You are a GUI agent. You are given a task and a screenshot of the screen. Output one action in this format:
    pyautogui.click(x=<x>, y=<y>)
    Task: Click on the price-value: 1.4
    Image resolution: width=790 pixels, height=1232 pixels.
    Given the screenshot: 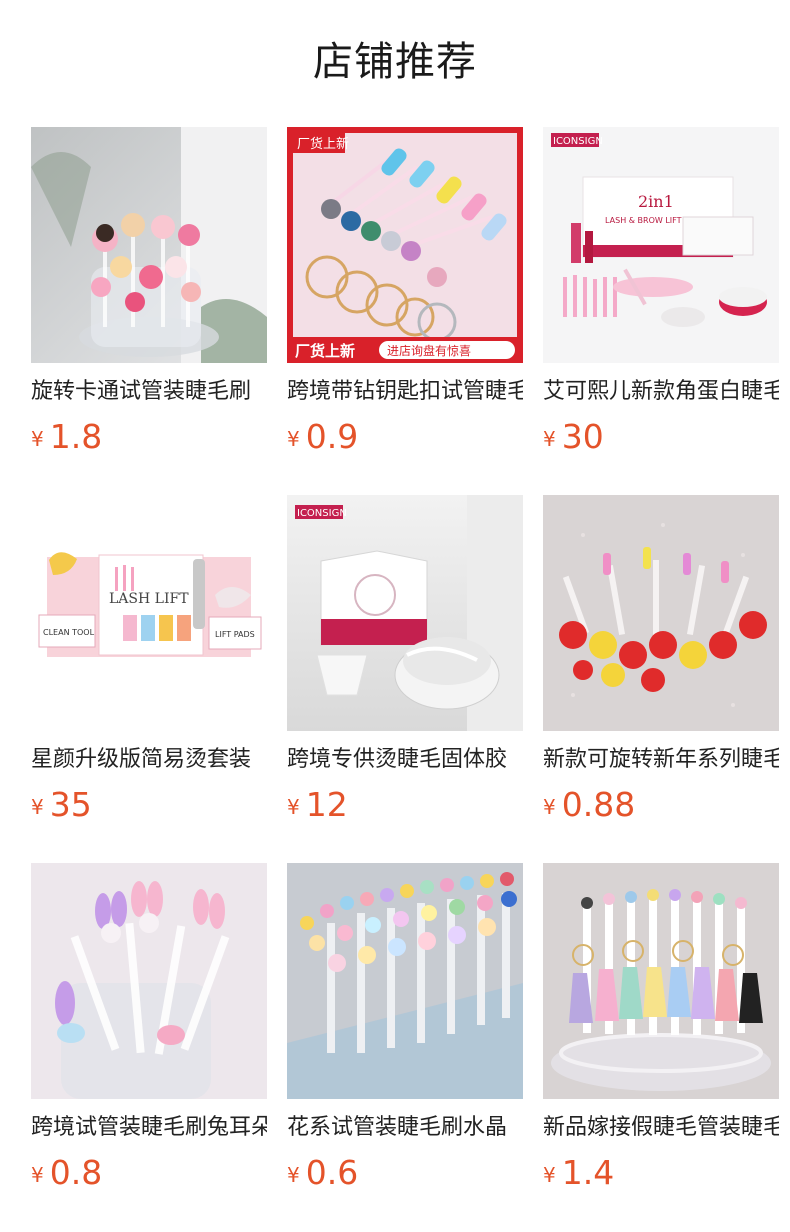 What is the action you would take?
    pyautogui.click(x=588, y=1172)
    